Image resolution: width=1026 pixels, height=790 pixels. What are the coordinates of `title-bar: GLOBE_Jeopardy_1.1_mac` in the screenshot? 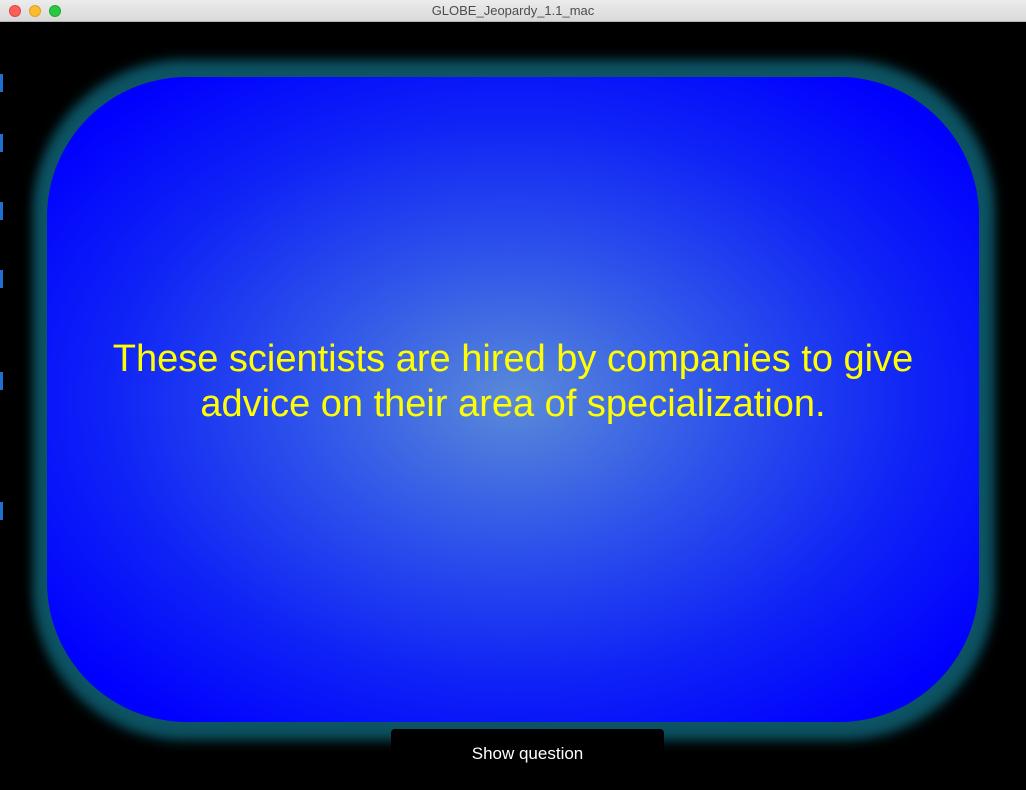 It's located at (513, 11).